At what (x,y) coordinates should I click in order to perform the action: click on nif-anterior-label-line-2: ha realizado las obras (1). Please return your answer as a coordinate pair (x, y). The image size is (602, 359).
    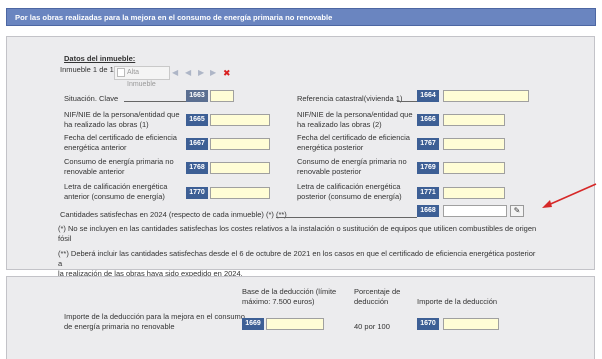
    Looking at the image, I should click on (106, 124).